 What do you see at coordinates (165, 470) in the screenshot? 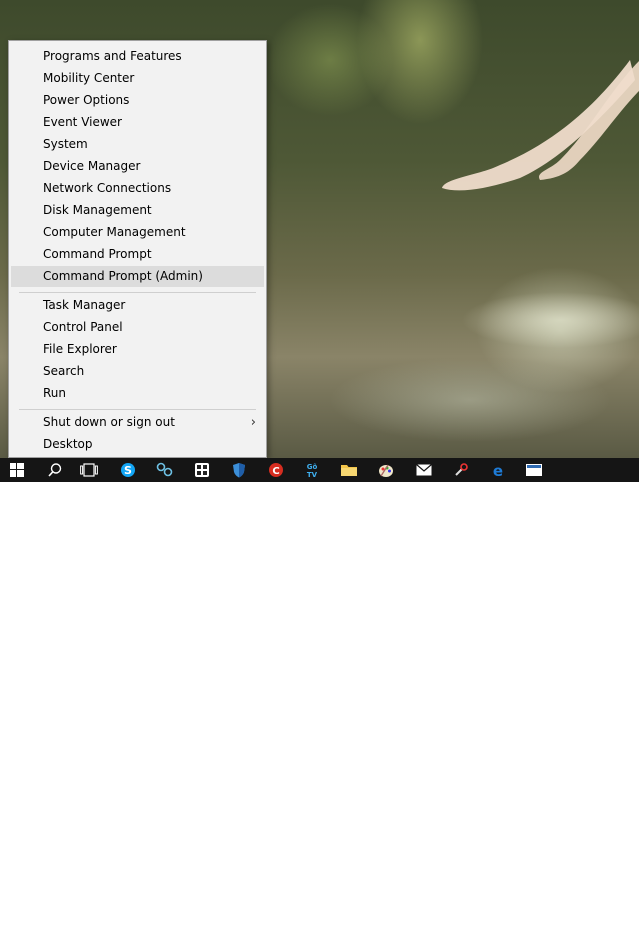
I see `network-icon` at bounding box center [165, 470].